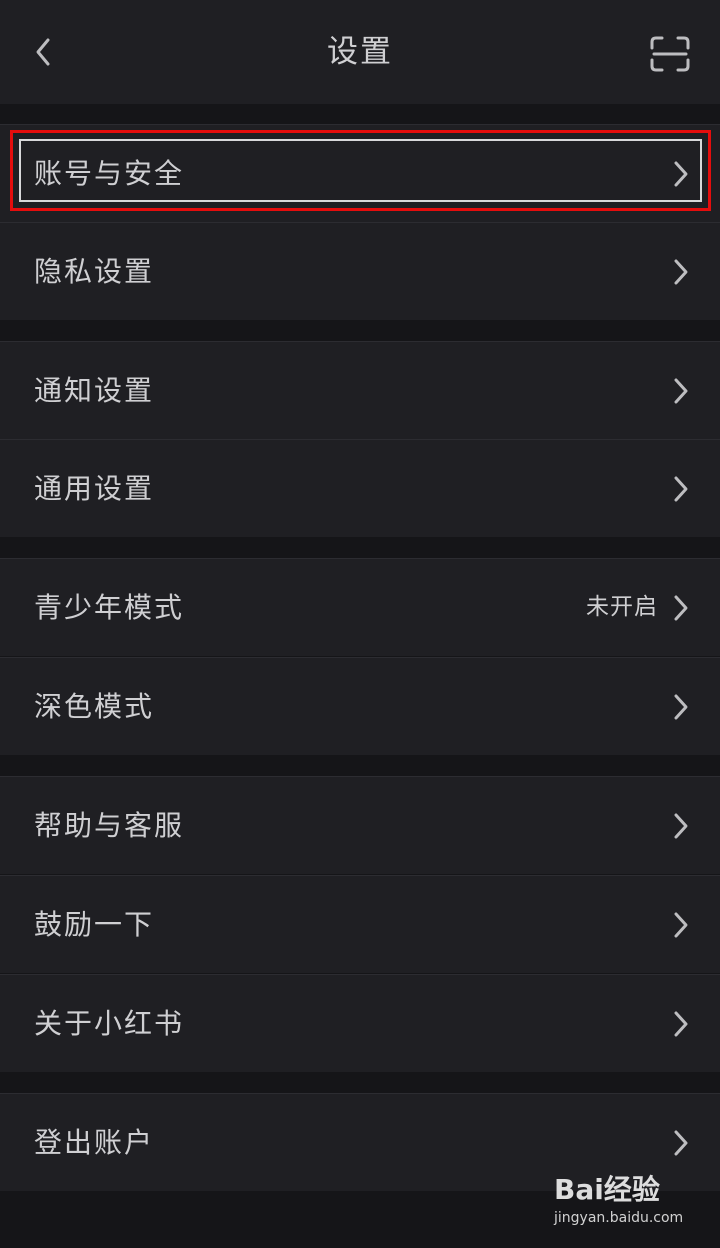  I want to click on baidu-jingyan-watermark: Bai经验 jingyan.baidu.com, so click(623, 1201).